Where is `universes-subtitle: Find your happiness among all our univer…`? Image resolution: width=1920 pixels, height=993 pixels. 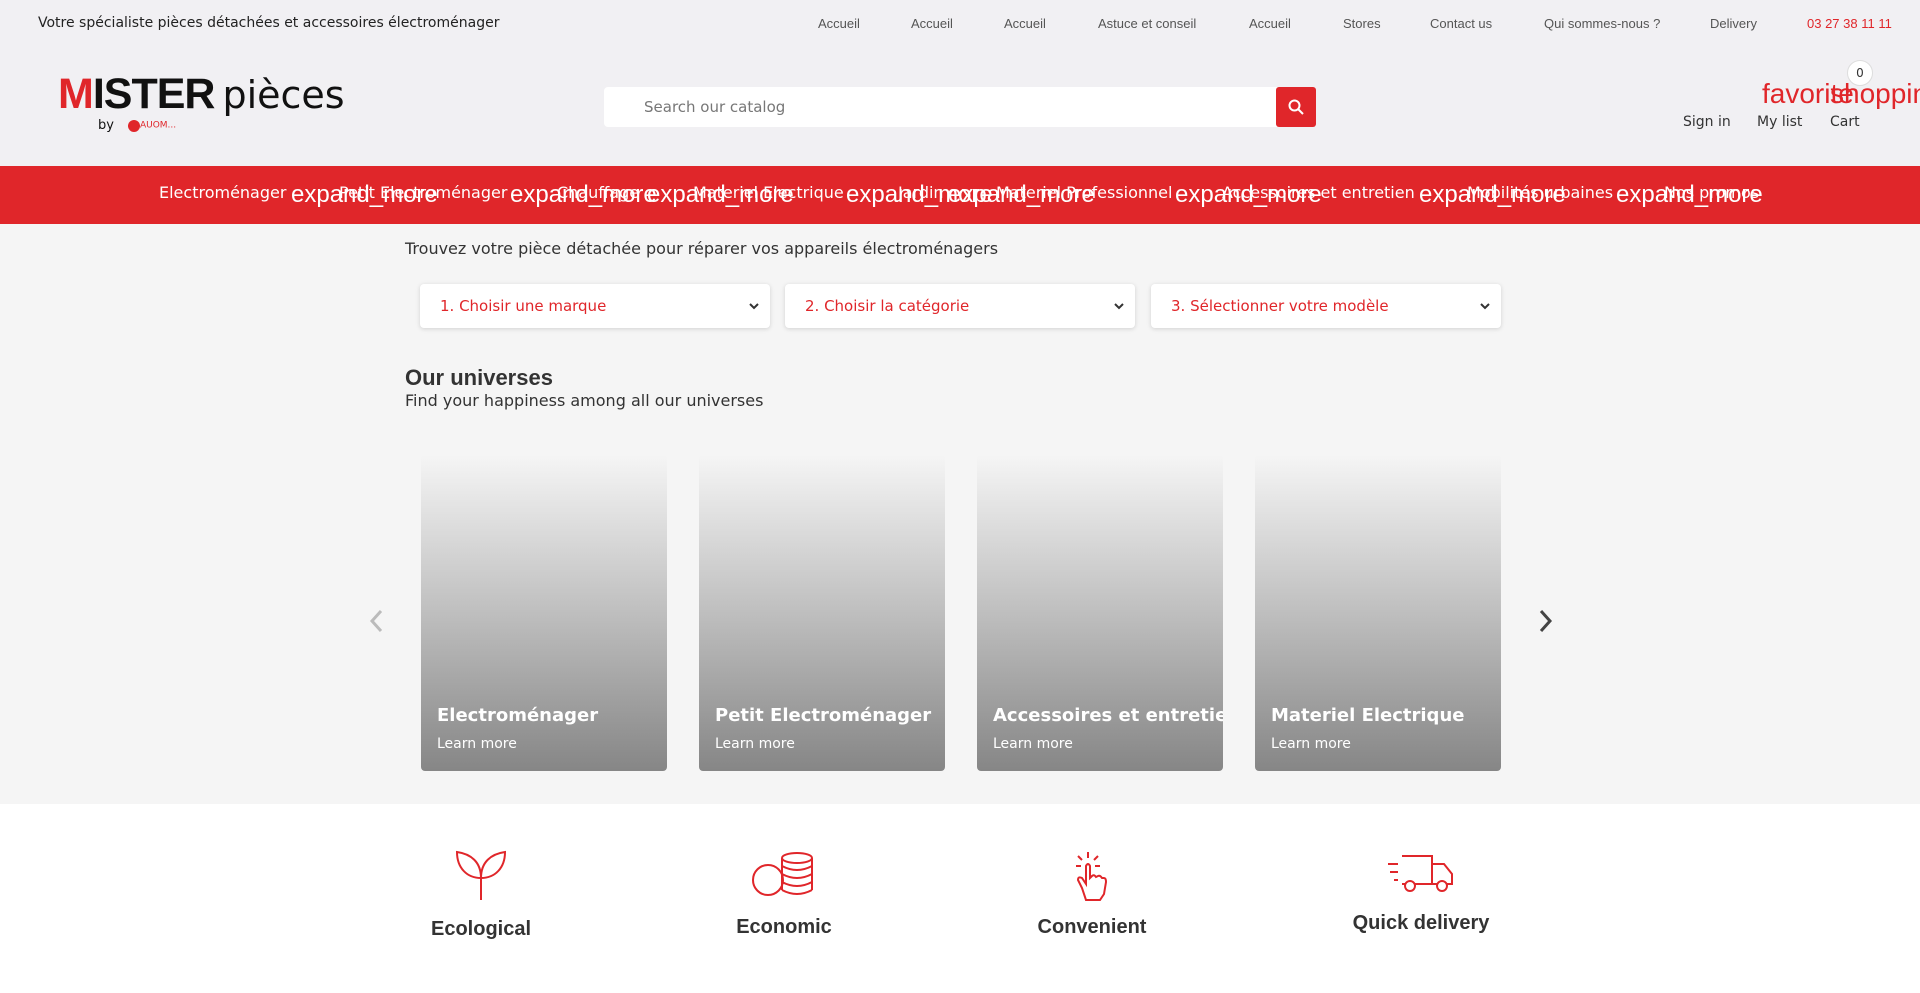
universes-subtitle: Find your happiness among all our univer… is located at coordinates (584, 400).